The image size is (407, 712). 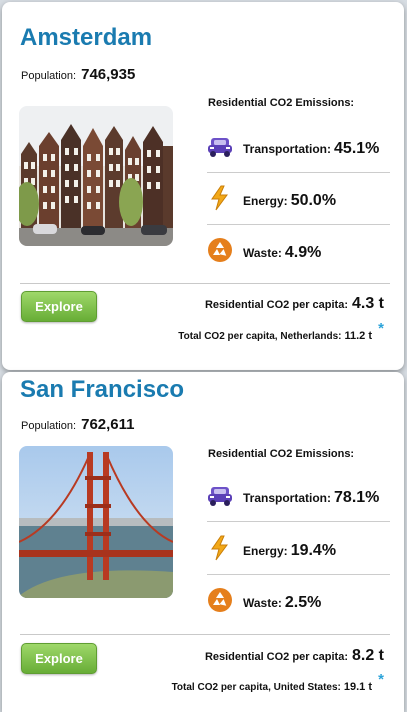 I want to click on emission-row-transportation: Transportation: 78.1%, so click(x=298, y=495).